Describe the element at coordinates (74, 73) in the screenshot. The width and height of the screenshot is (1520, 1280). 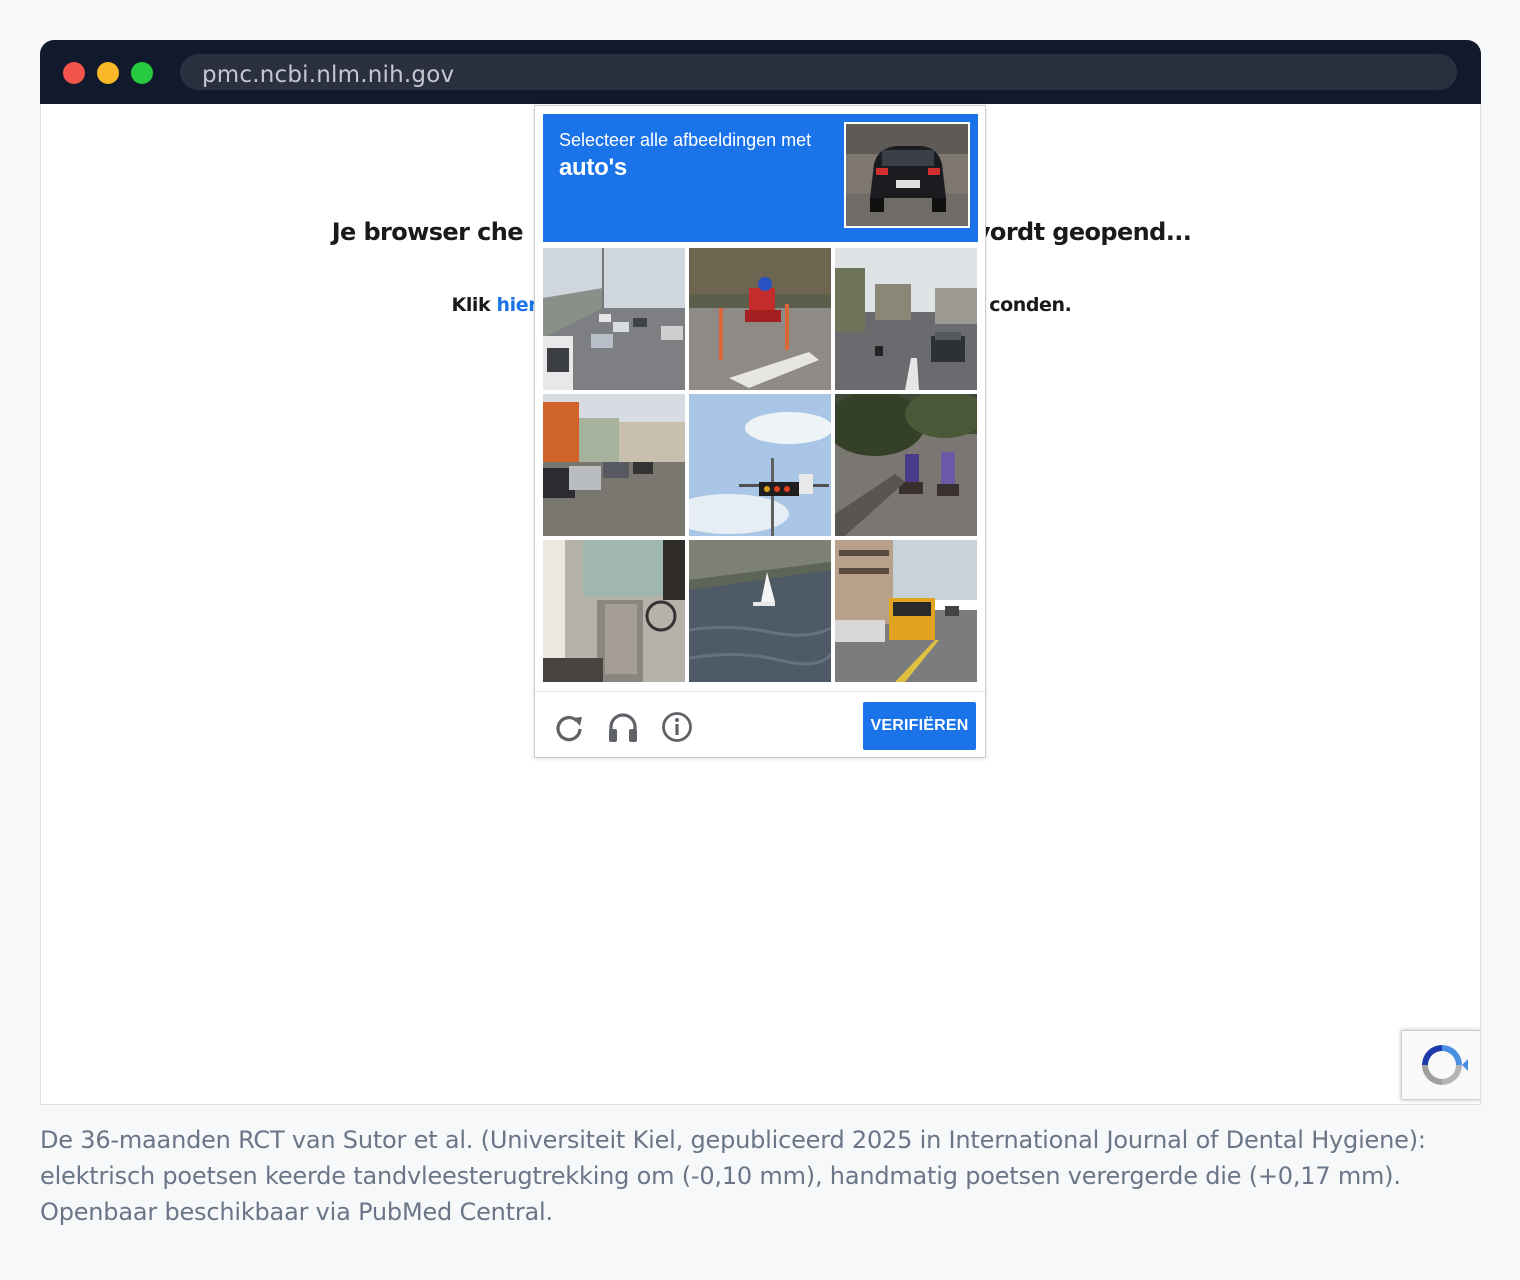
I see `close-window-button` at that location.